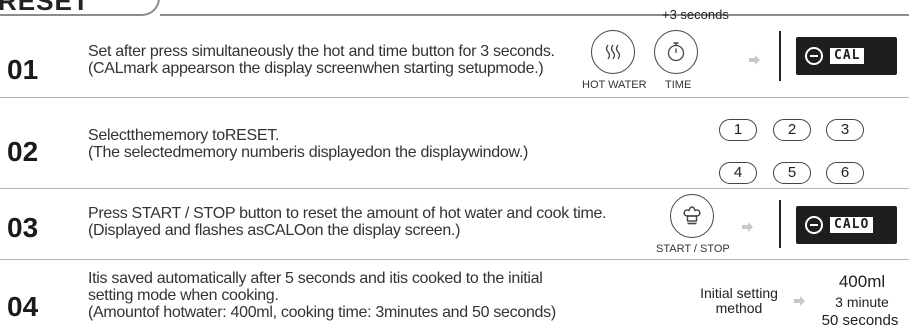 Image resolution: width=909 pixels, height=334 pixels. What do you see at coordinates (23, 227) in the screenshot?
I see `step-number-03: 03` at bounding box center [23, 227].